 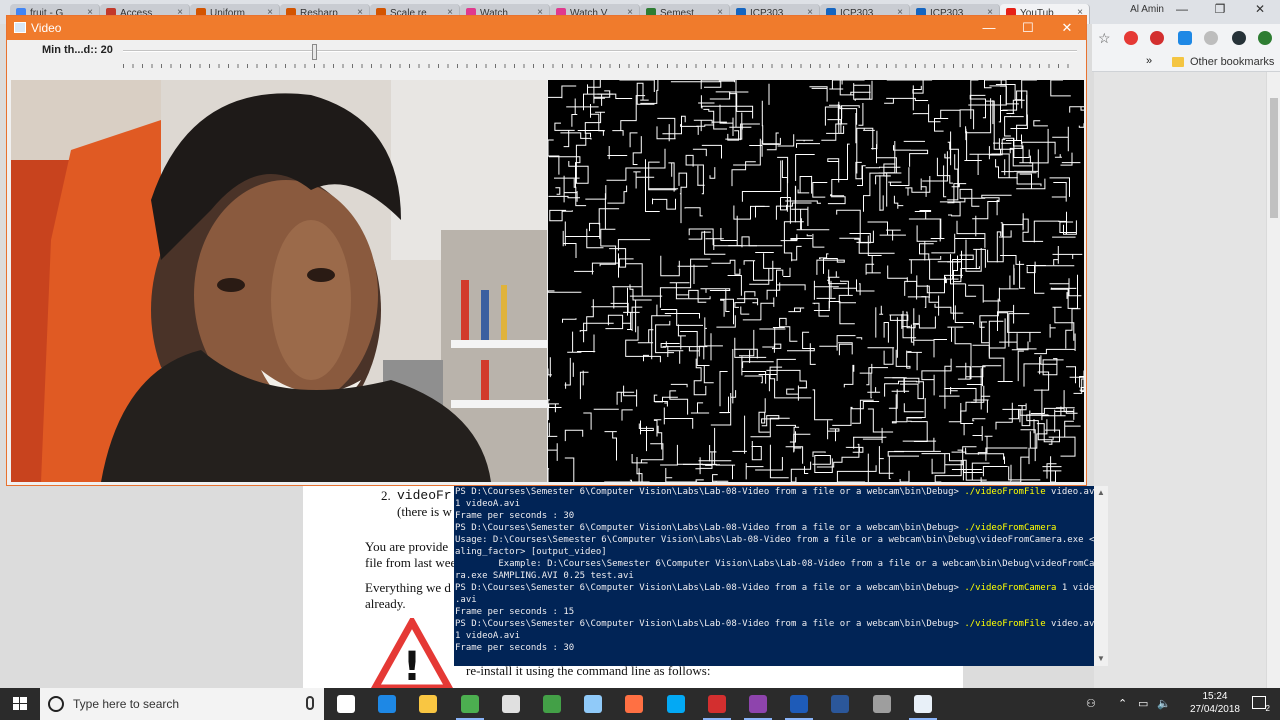 I want to click on edge-path, so click(x=1067, y=295).